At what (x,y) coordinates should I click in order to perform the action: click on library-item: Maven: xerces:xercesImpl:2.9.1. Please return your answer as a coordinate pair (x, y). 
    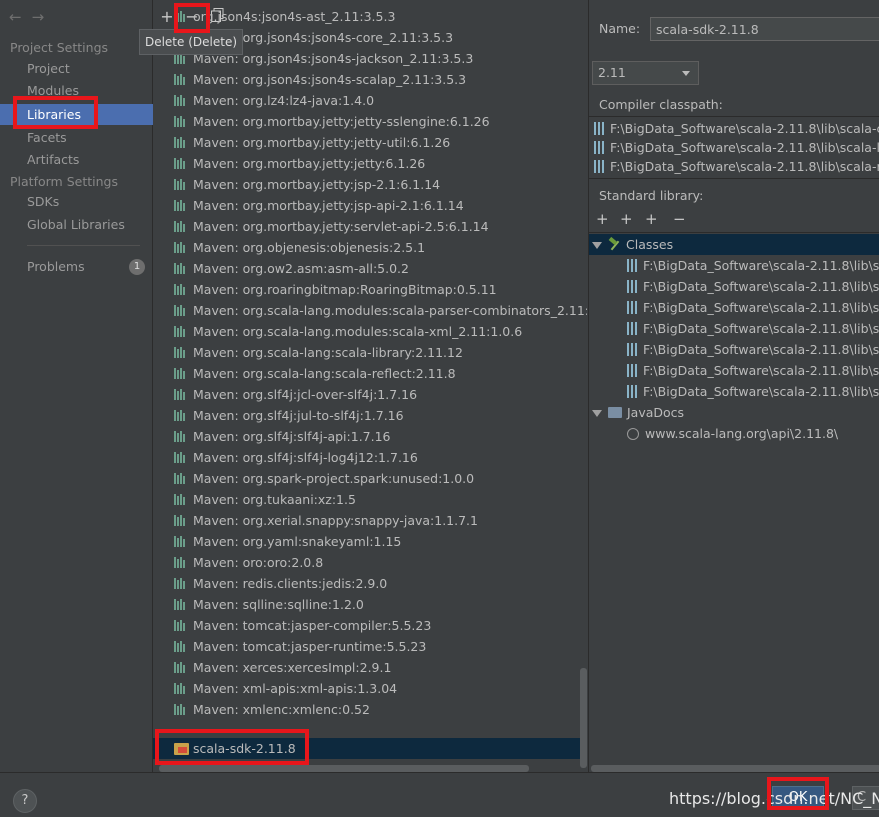
    Looking at the image, I should click on (370, 667).